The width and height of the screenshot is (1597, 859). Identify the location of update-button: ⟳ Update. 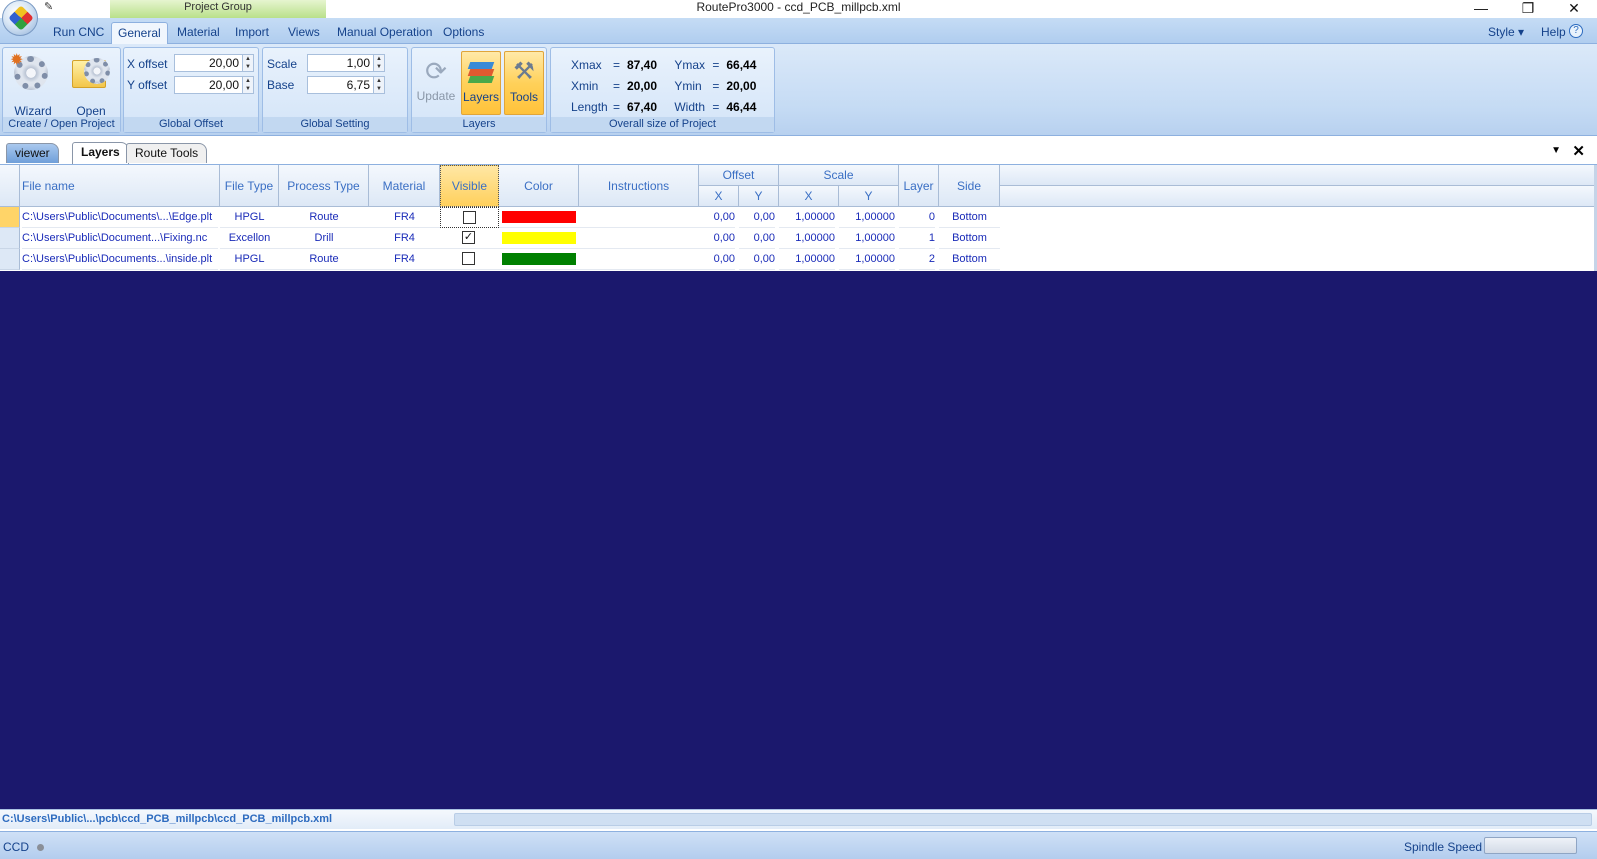
(436, 83).